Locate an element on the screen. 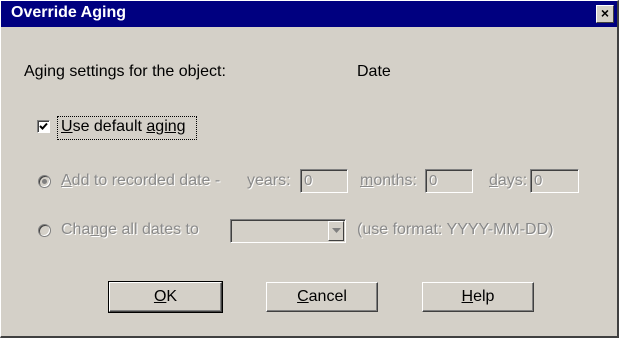 The height and width of the screenshot is (340, 619). change-all-dates-radio is located at coordinates (44, 230).